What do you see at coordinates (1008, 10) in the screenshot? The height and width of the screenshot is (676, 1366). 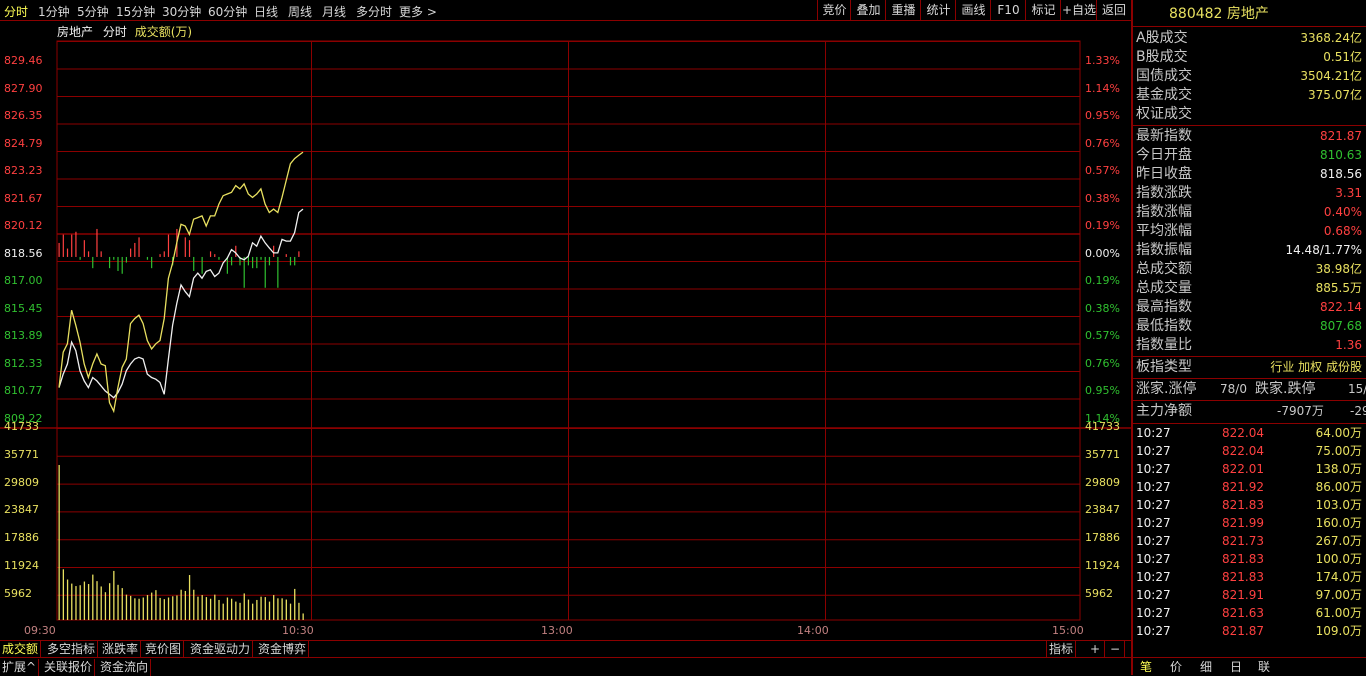 I see `f10-button: F10` at bounding box center [1008, 10].